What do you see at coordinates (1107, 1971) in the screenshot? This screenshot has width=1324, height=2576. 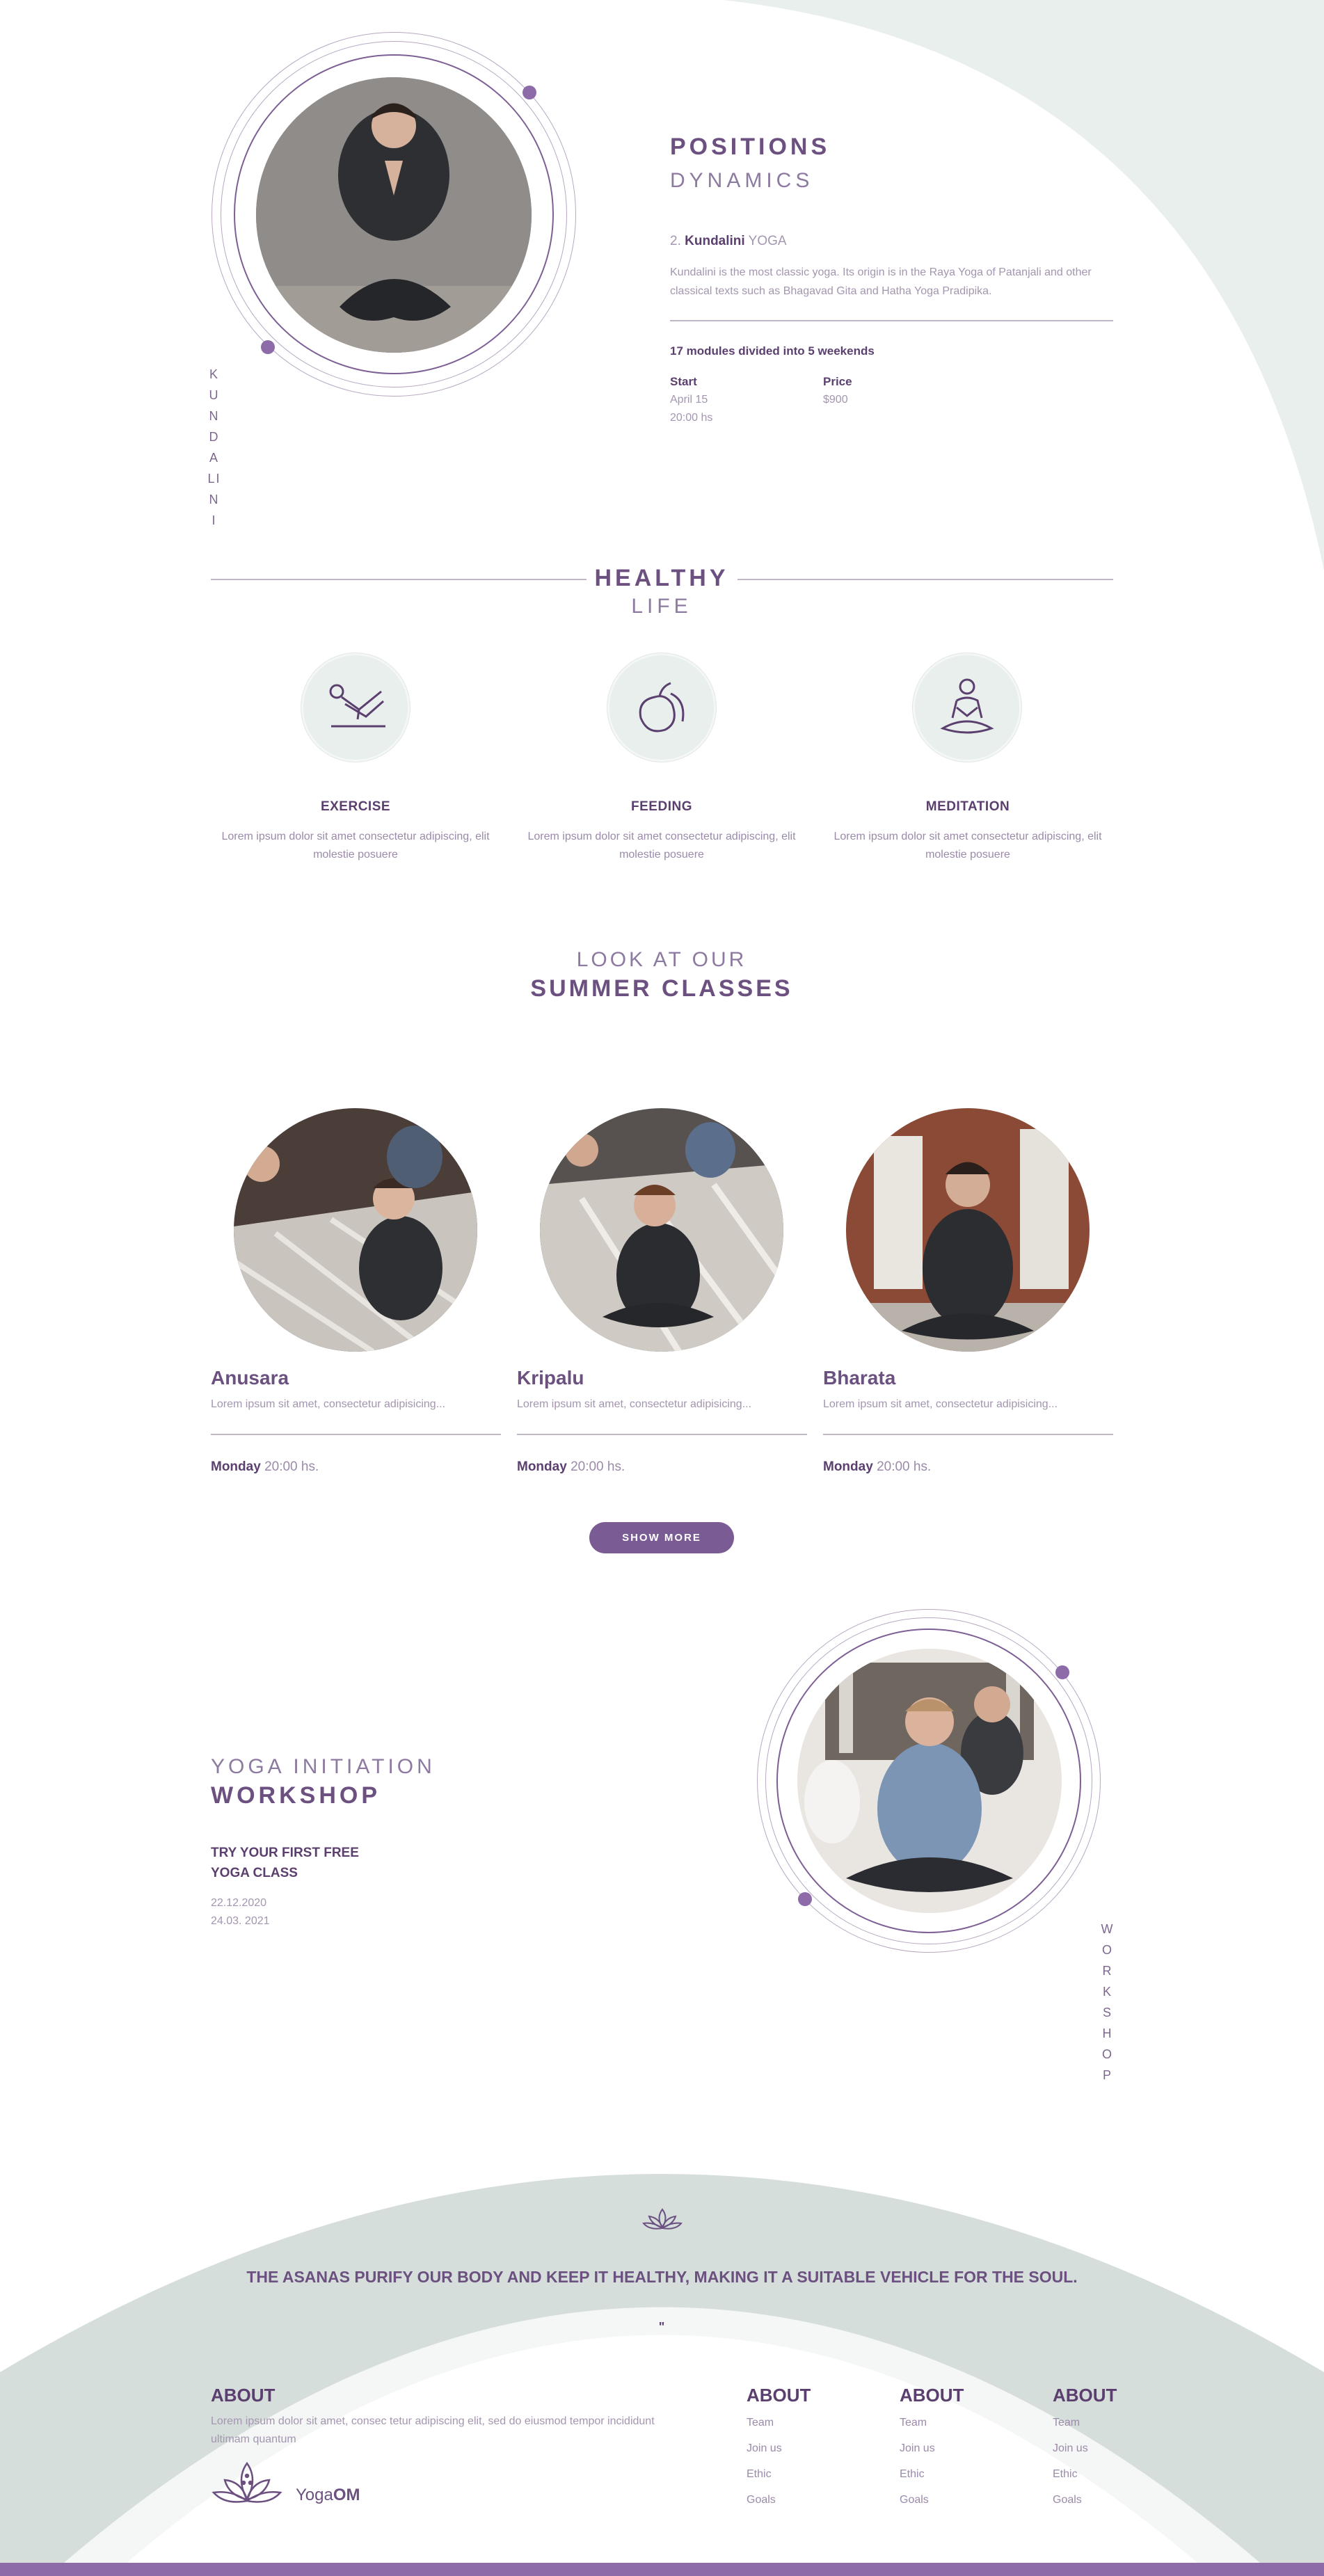 I see `vertical-letter: R` at bounding box center [1107, 1971].